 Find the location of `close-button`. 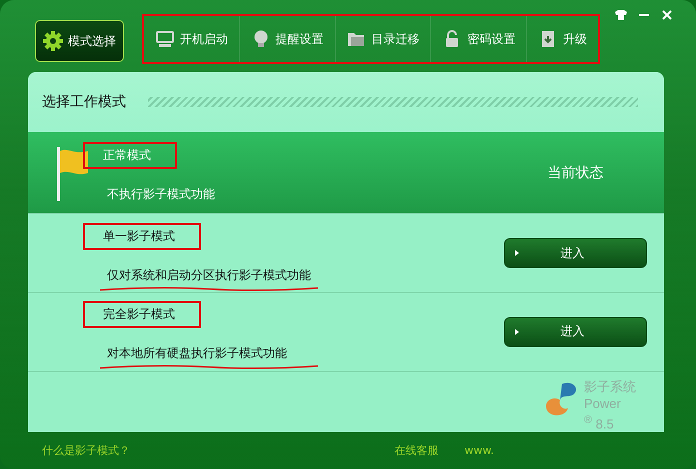

close-button is located at coordinates (667, 15).